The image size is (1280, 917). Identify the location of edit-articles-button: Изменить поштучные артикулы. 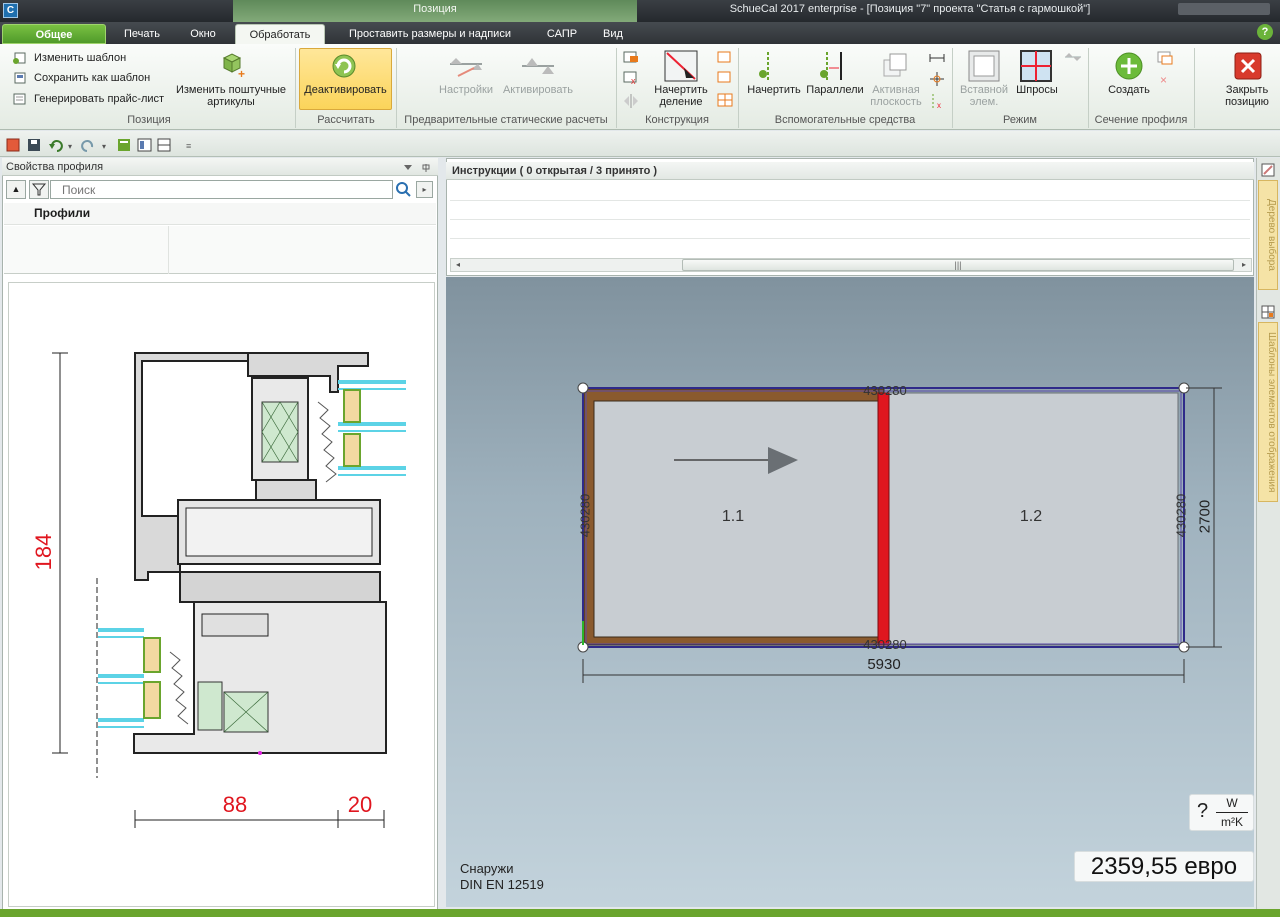
(231, 96).